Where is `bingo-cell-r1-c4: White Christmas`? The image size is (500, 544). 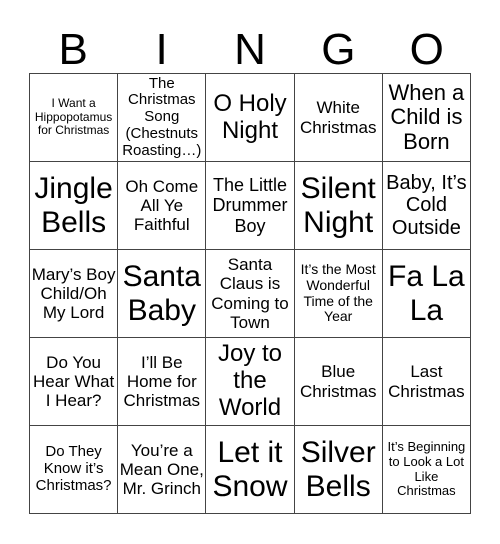
bingo-cell-r1-c4: White Christmas is located at coordinates (338, 118).